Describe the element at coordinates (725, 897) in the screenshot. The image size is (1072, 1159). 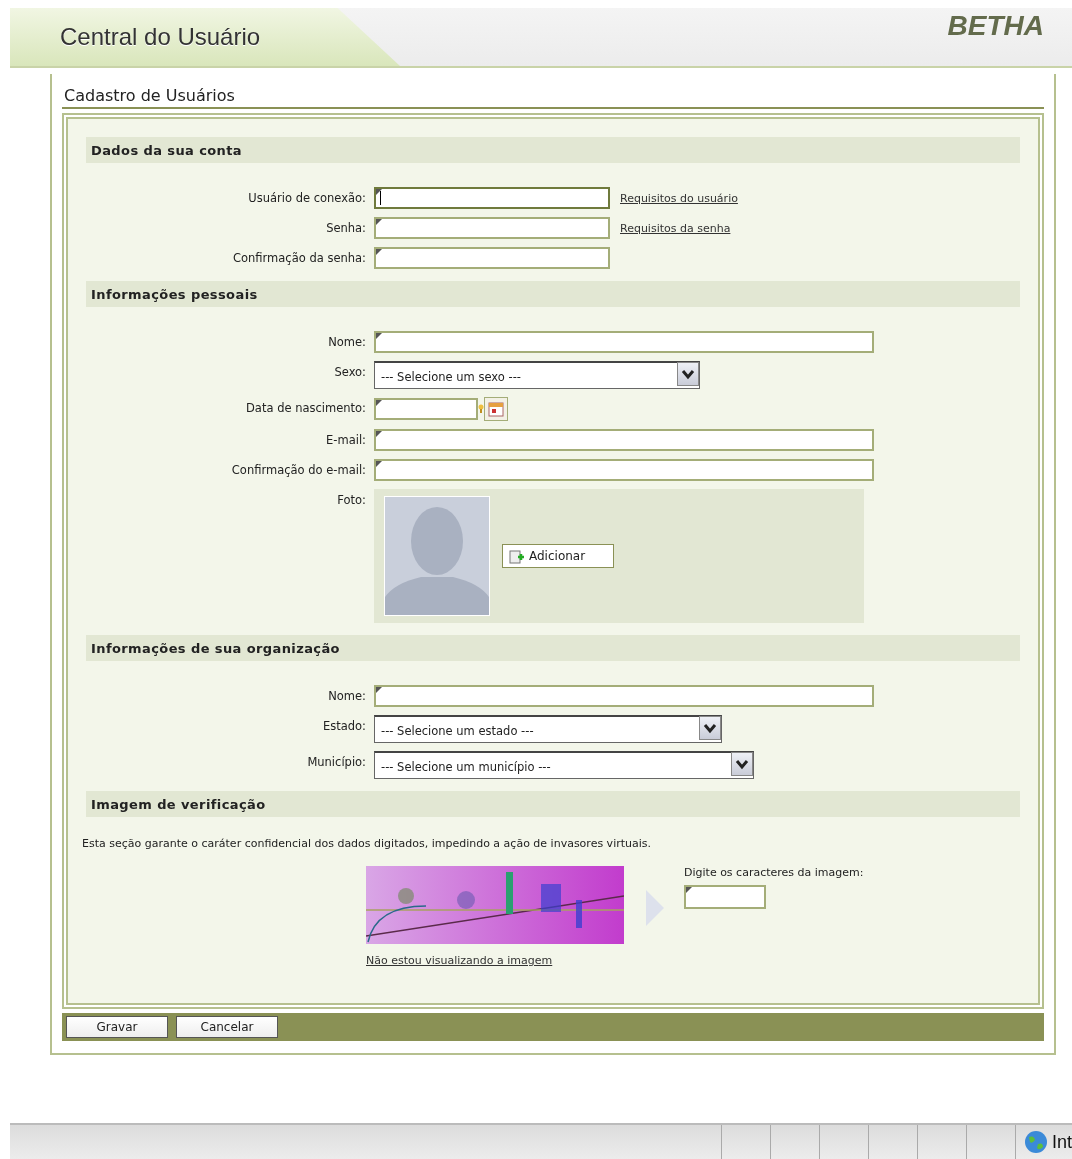
I see `captcha-input` at that location.